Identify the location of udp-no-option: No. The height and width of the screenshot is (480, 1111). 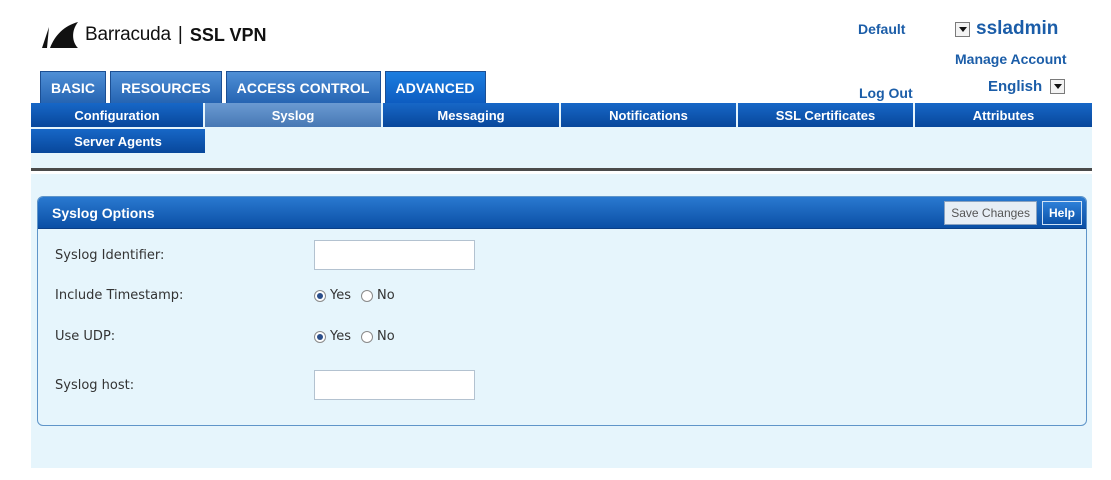
(380, 336).